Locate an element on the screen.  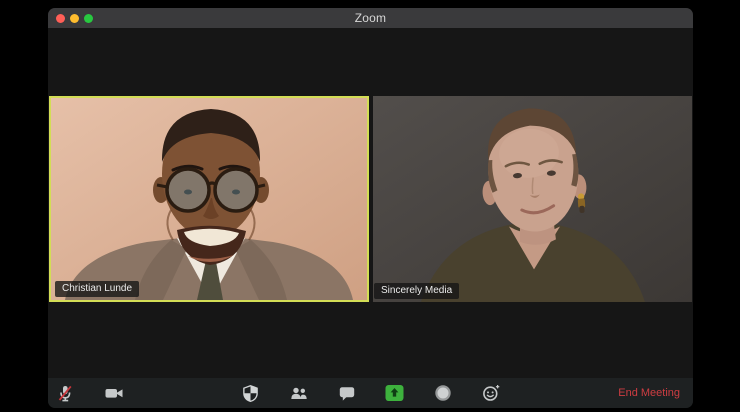
chat-button is located at coordinates (347, 393).